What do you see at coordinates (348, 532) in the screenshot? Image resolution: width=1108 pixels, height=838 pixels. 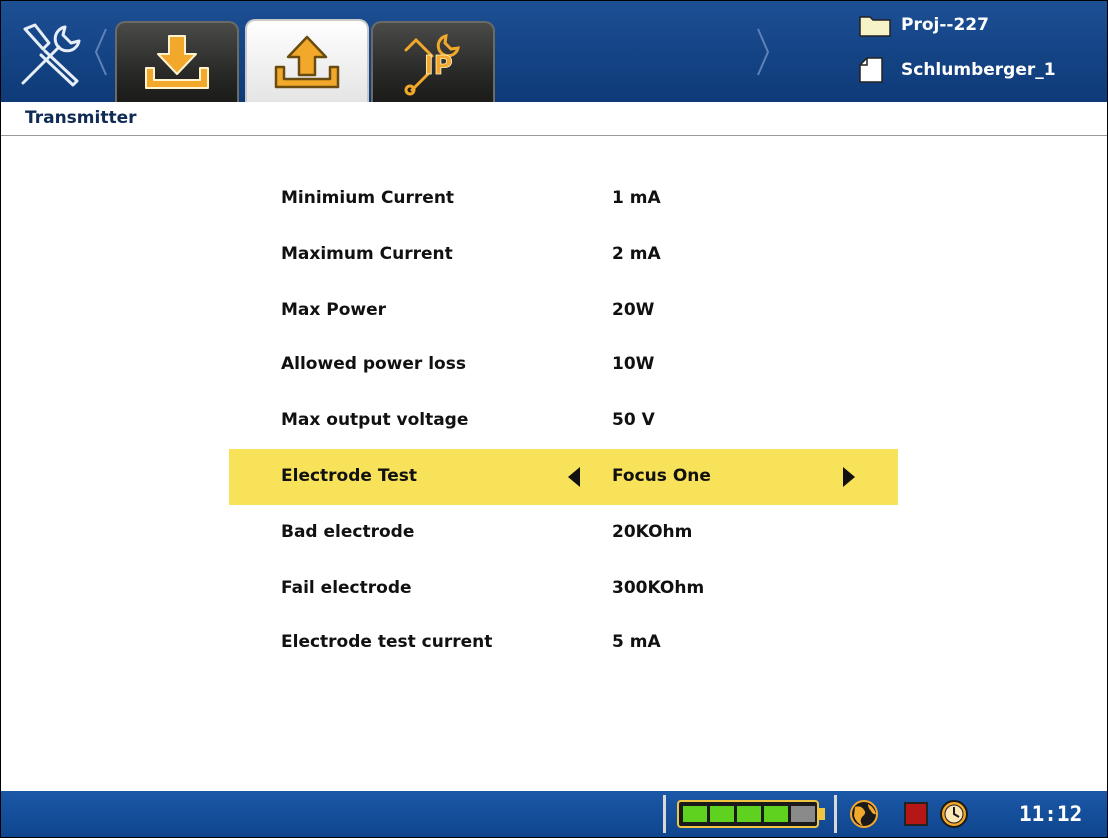 I see `setting-label: Bad electrode` at bounding box center [348, 532].